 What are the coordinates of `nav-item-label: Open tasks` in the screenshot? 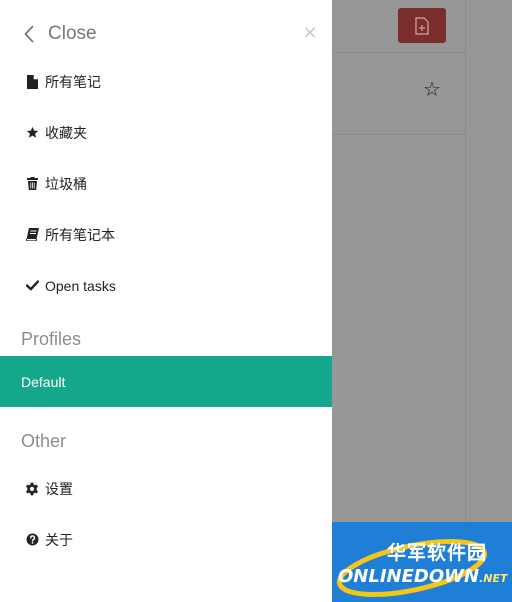 It's located at (80, 285).